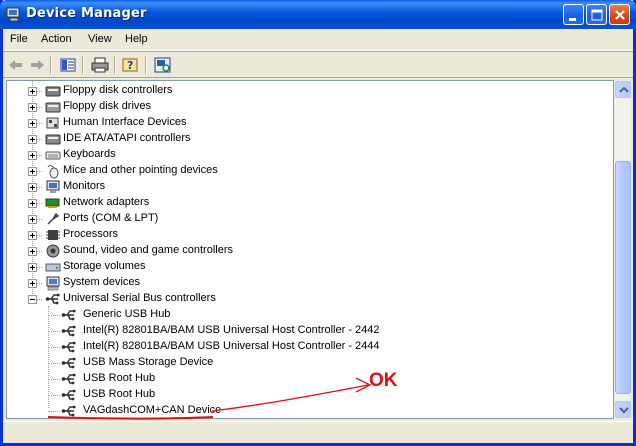  I want to click on menu-action: Action, so click(56, 39).